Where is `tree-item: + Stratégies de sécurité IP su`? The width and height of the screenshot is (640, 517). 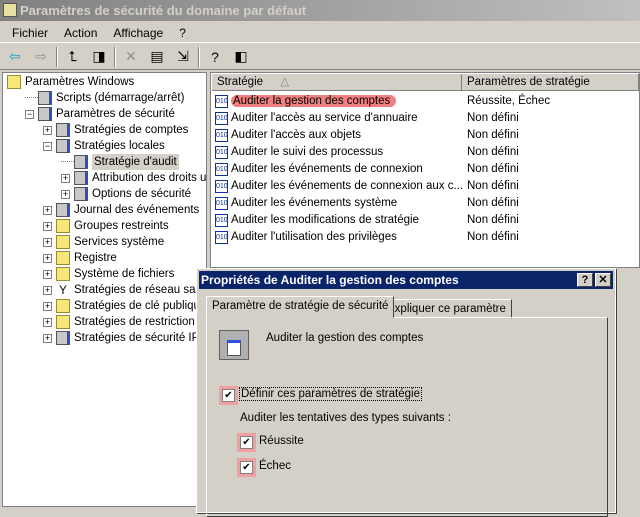
tree-item: + Stratégies de sécurité IP su is located at coordinates (125, 338).